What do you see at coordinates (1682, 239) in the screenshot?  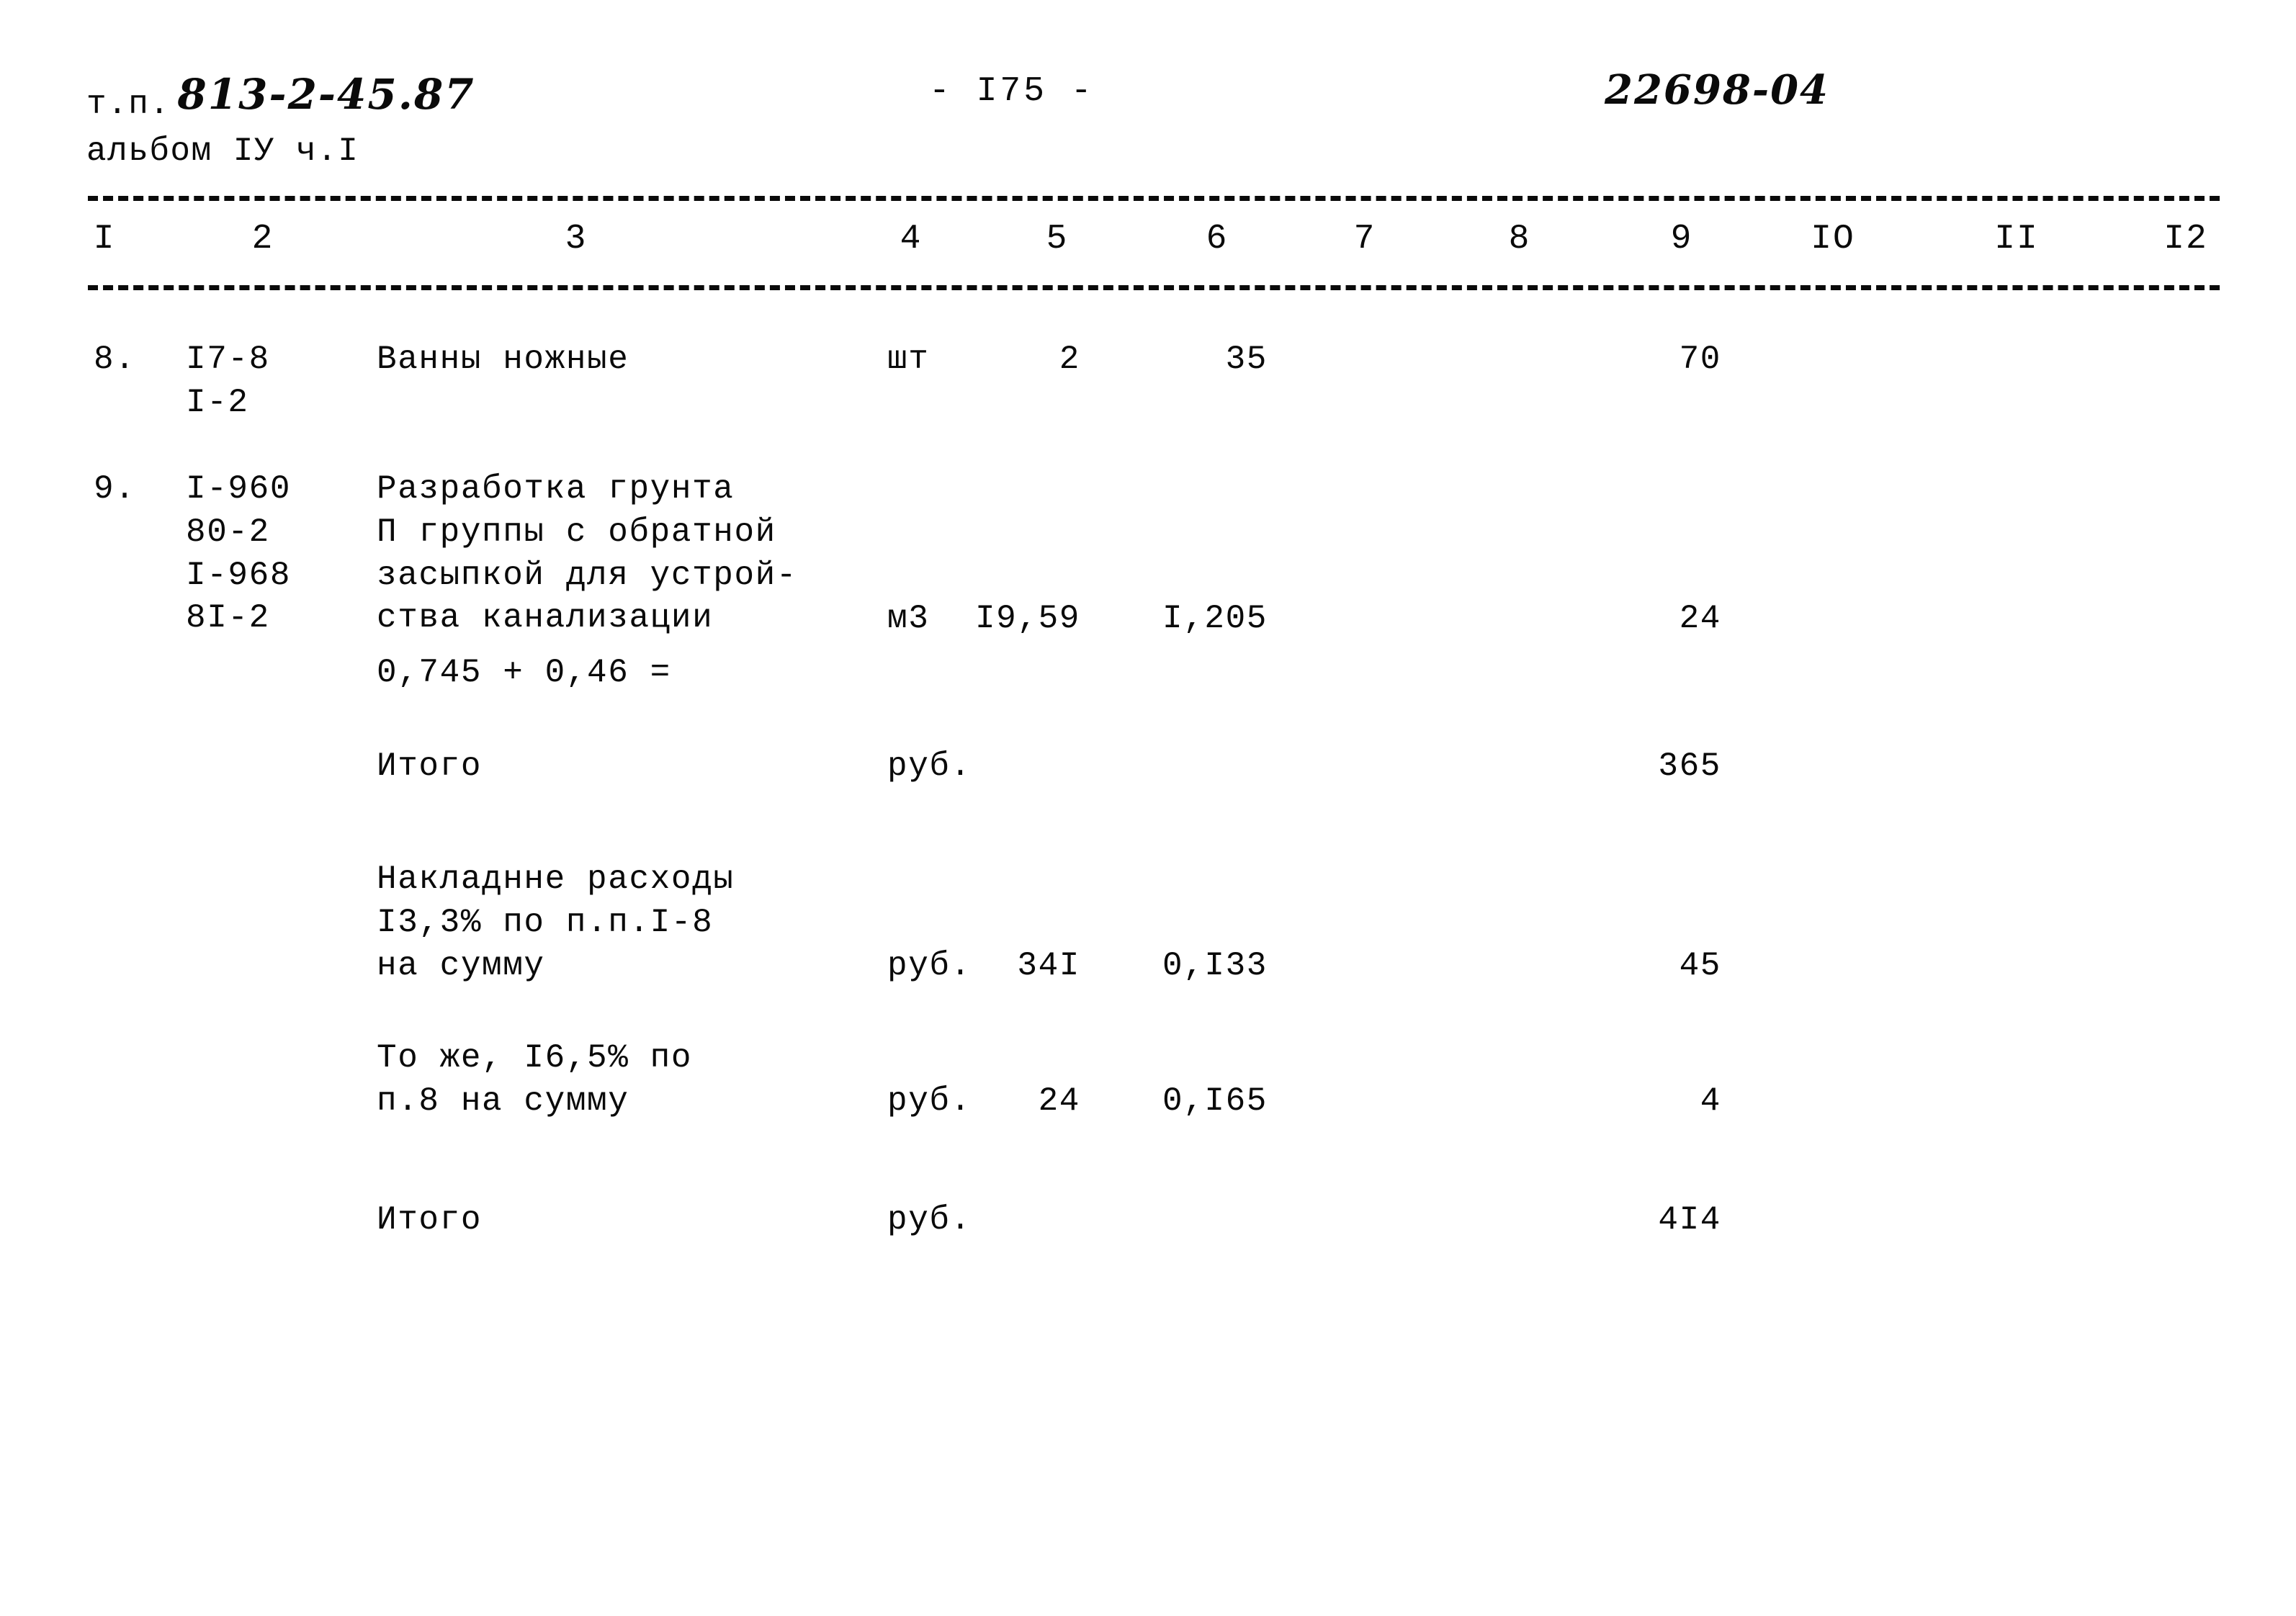 I see `column-number: 9` at bounding box center [1682, 239].